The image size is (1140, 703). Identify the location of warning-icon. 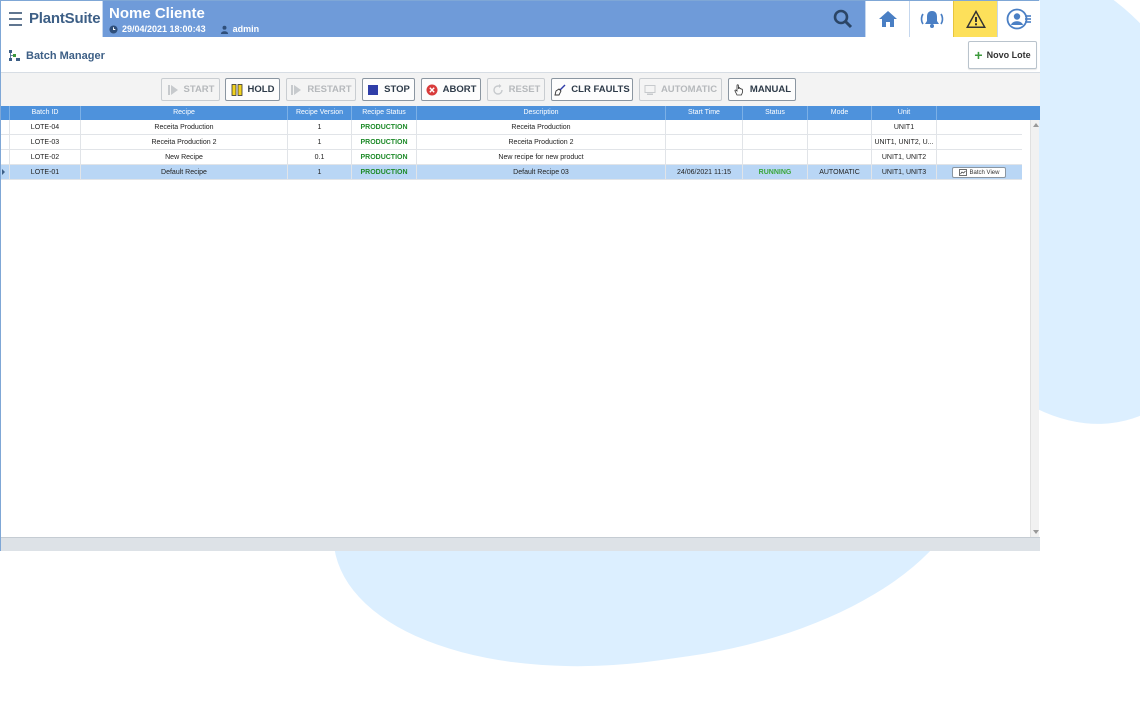
(975, 19).